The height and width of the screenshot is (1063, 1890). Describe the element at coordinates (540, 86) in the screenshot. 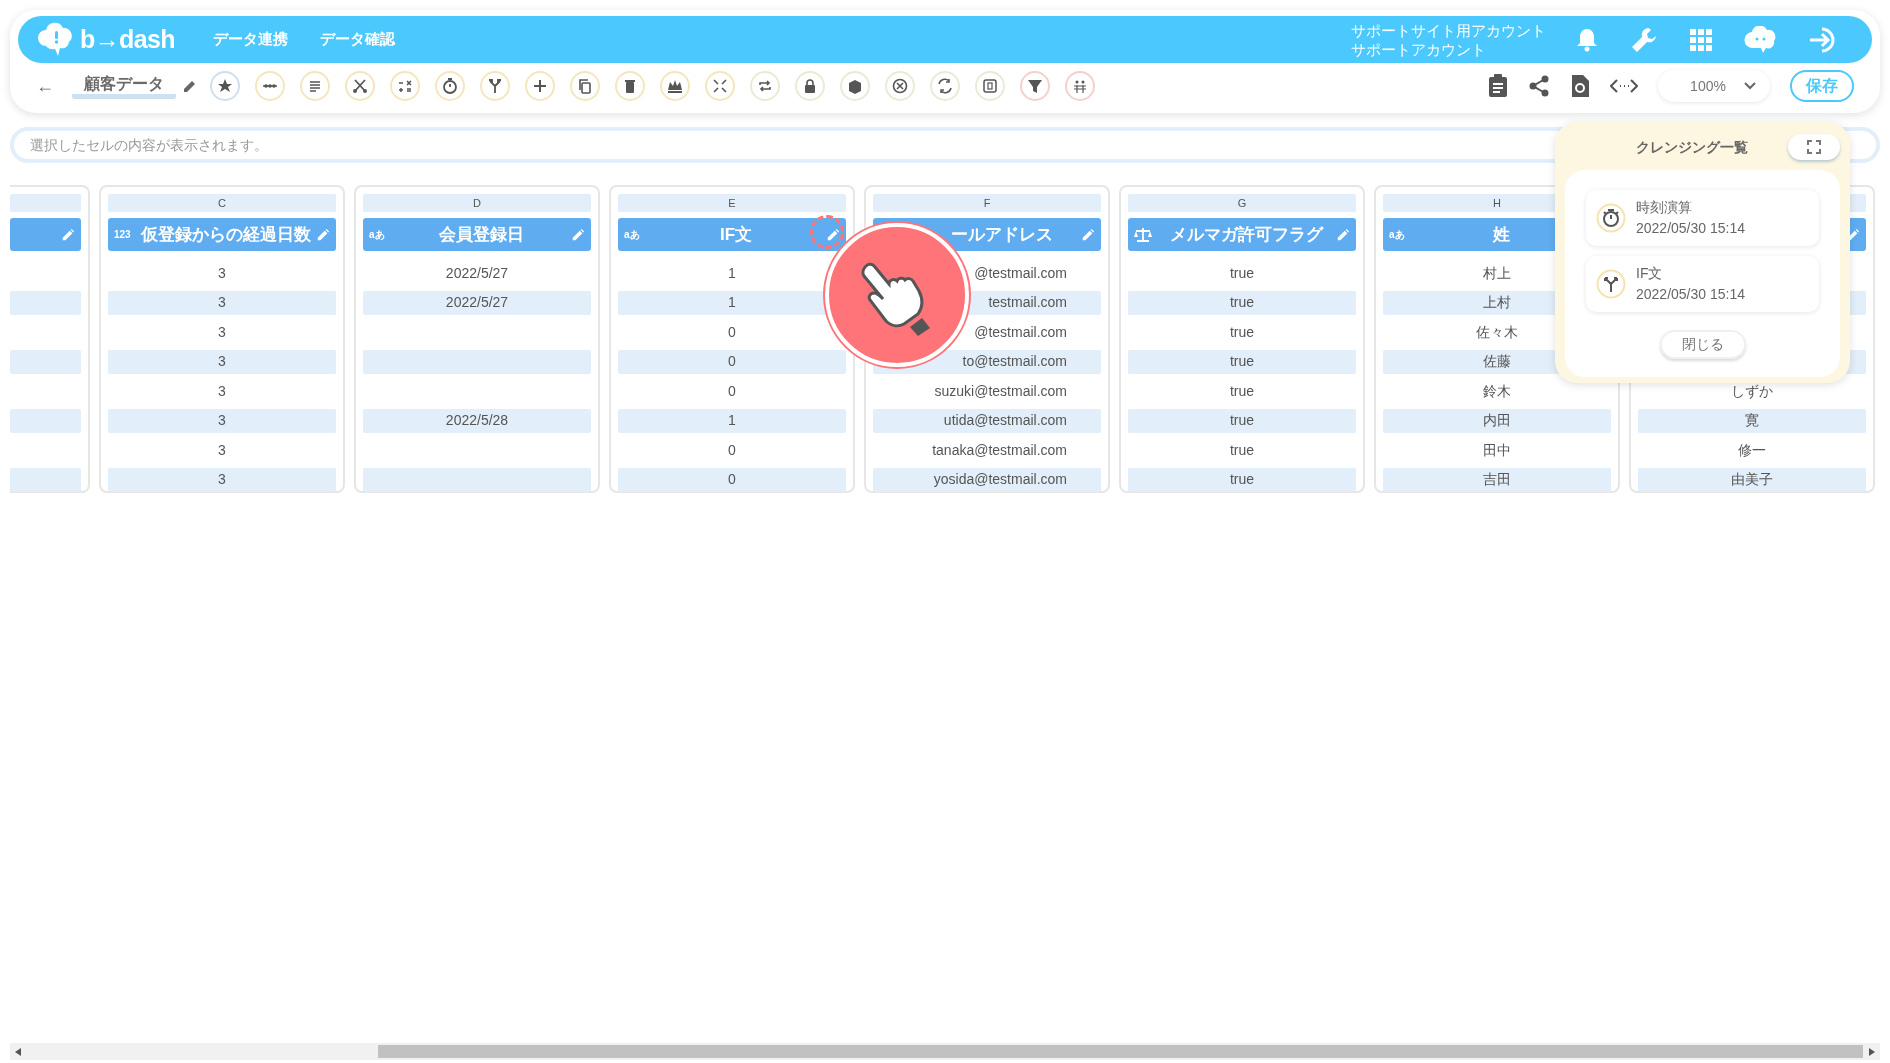

I see `plus-icon` at that location.